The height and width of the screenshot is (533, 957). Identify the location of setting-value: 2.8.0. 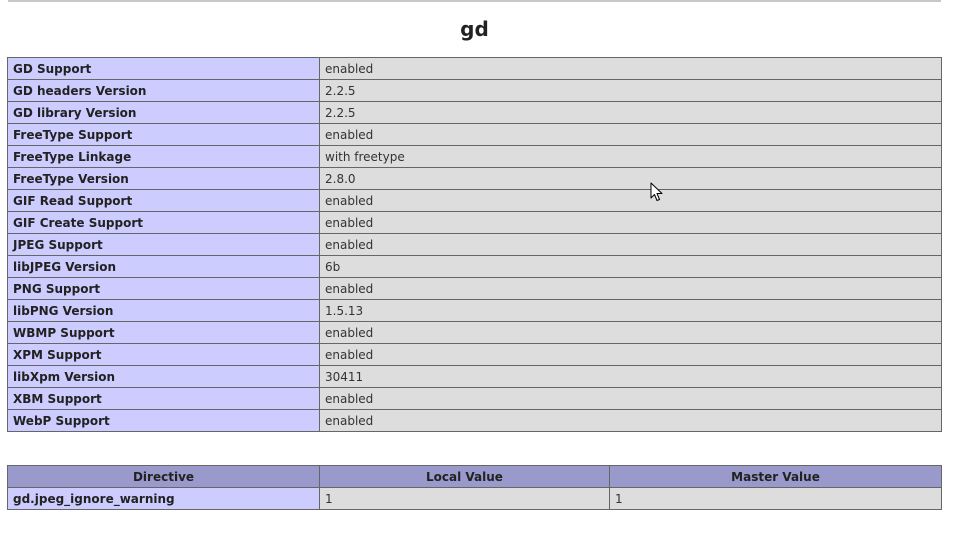
(630, 178).